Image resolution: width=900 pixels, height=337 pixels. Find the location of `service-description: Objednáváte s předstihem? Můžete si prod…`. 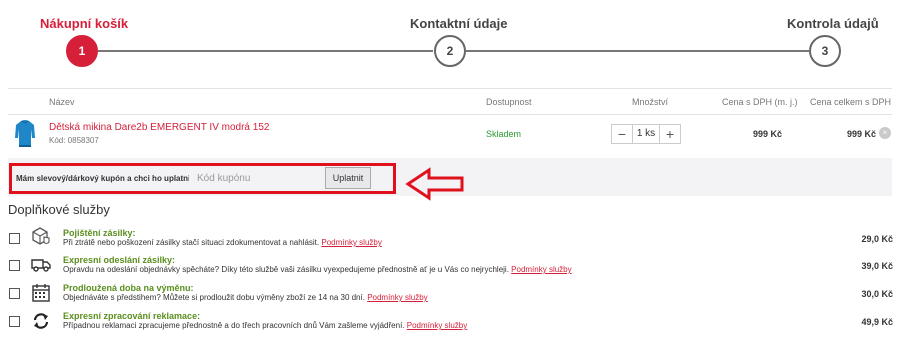

service-description: Objednáváte s předstihem? Můžete si prod… is located at coordinates (245, 297).